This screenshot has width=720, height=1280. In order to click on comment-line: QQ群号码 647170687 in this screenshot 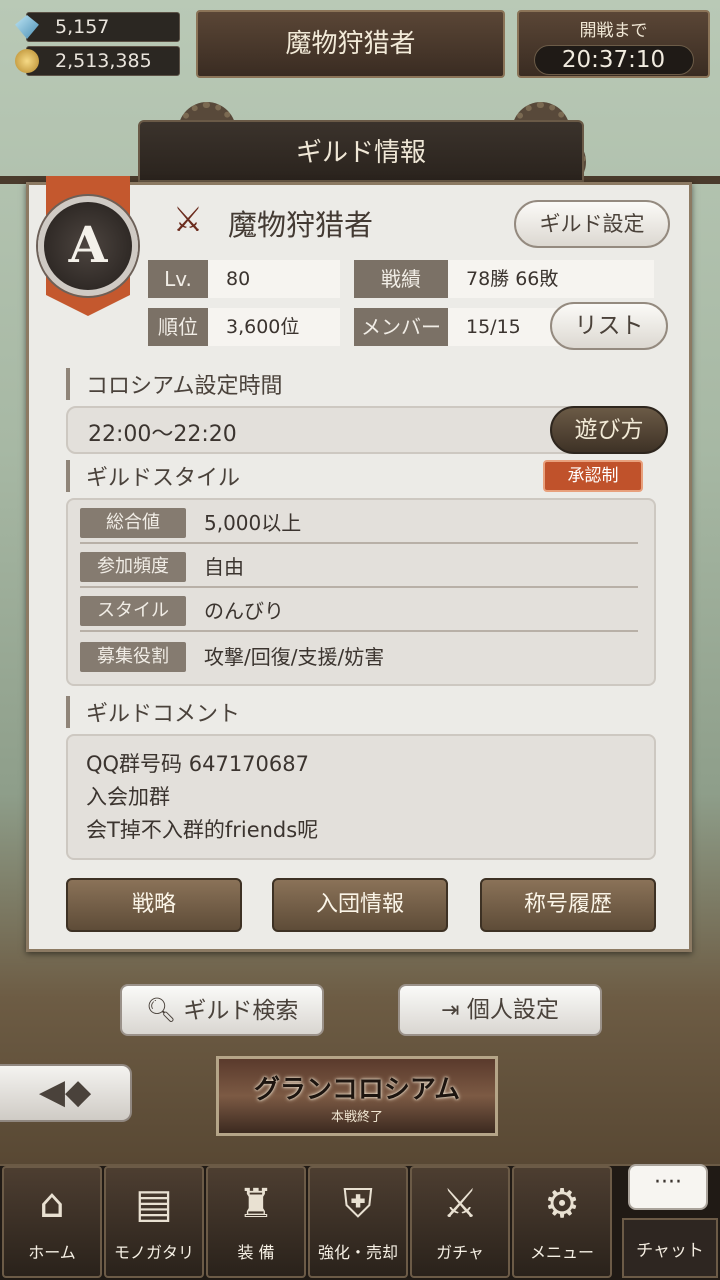, I will do `click(197, 764)`.